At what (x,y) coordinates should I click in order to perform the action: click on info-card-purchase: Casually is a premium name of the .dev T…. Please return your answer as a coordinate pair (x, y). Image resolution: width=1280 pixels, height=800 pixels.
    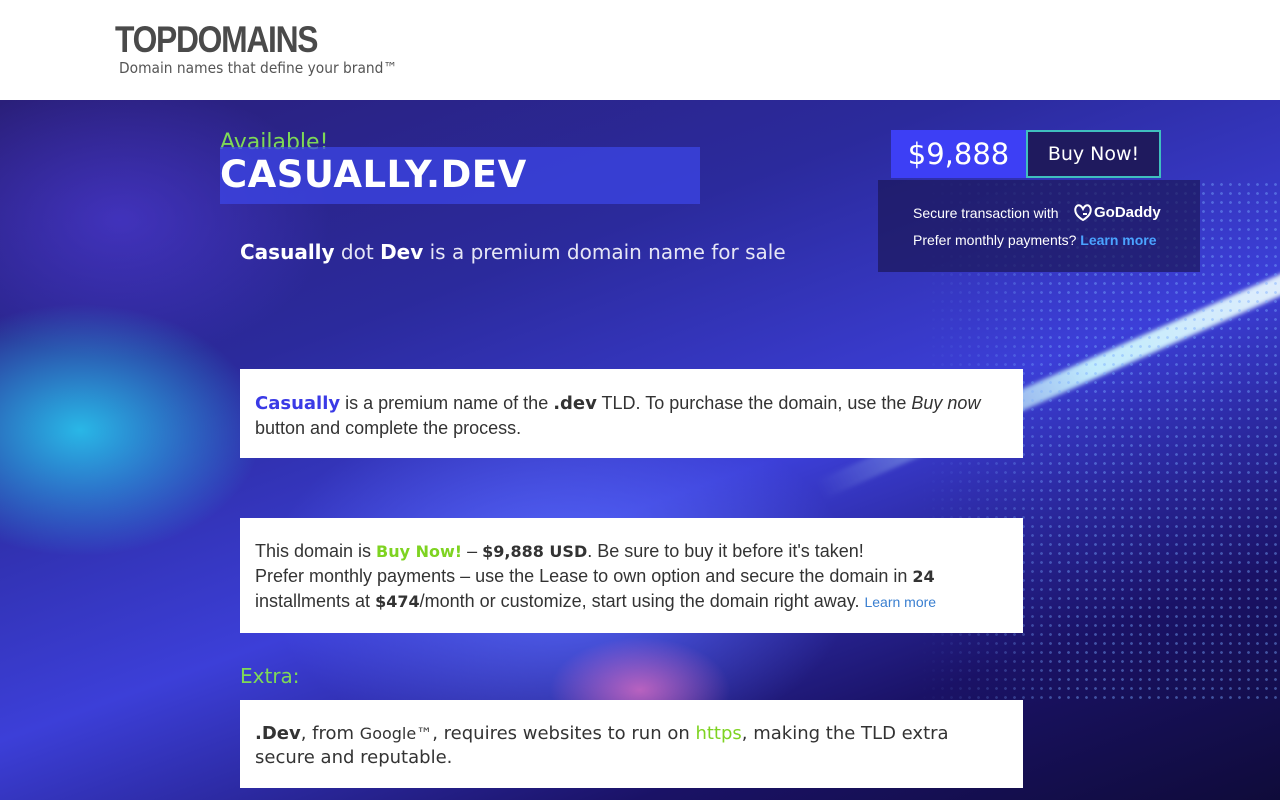
    Looking at the image, I should click on (631, 413).